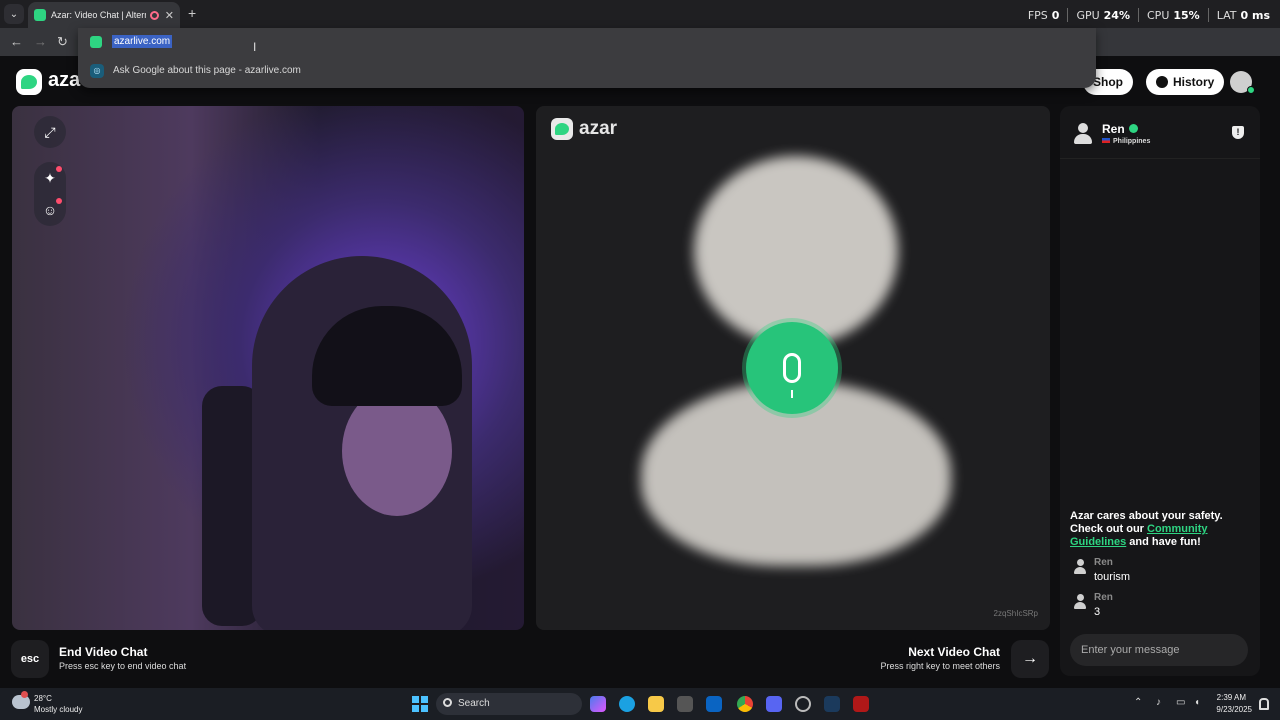  I want to click on fullscreen-tool: ⤢, so click(50, 132).